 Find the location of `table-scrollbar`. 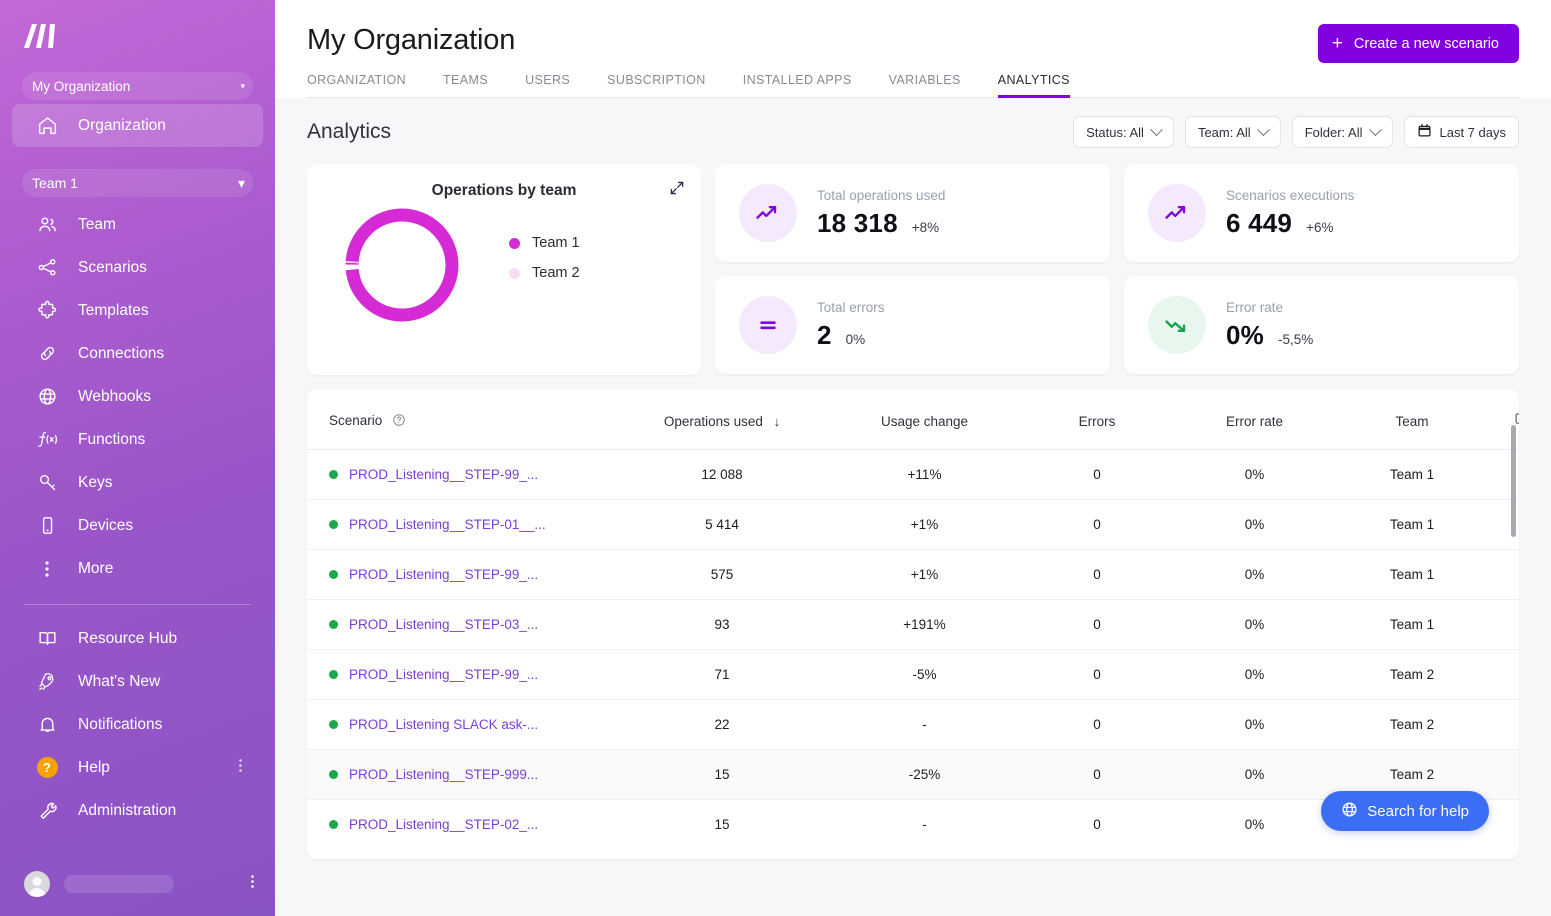

table-scrollbar is located at coordinates (1513, 481).